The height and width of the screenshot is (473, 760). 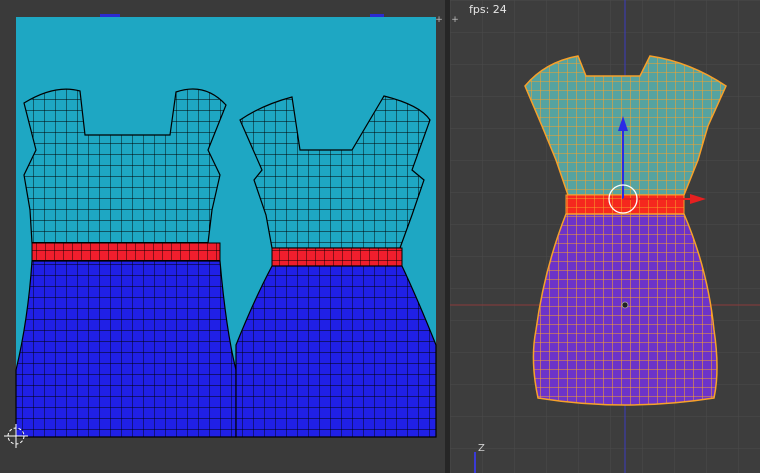 What do you see at coordinates (625, 305) in the screenshot?
I see `origin-point-icon` at bounding box center [625, 305].